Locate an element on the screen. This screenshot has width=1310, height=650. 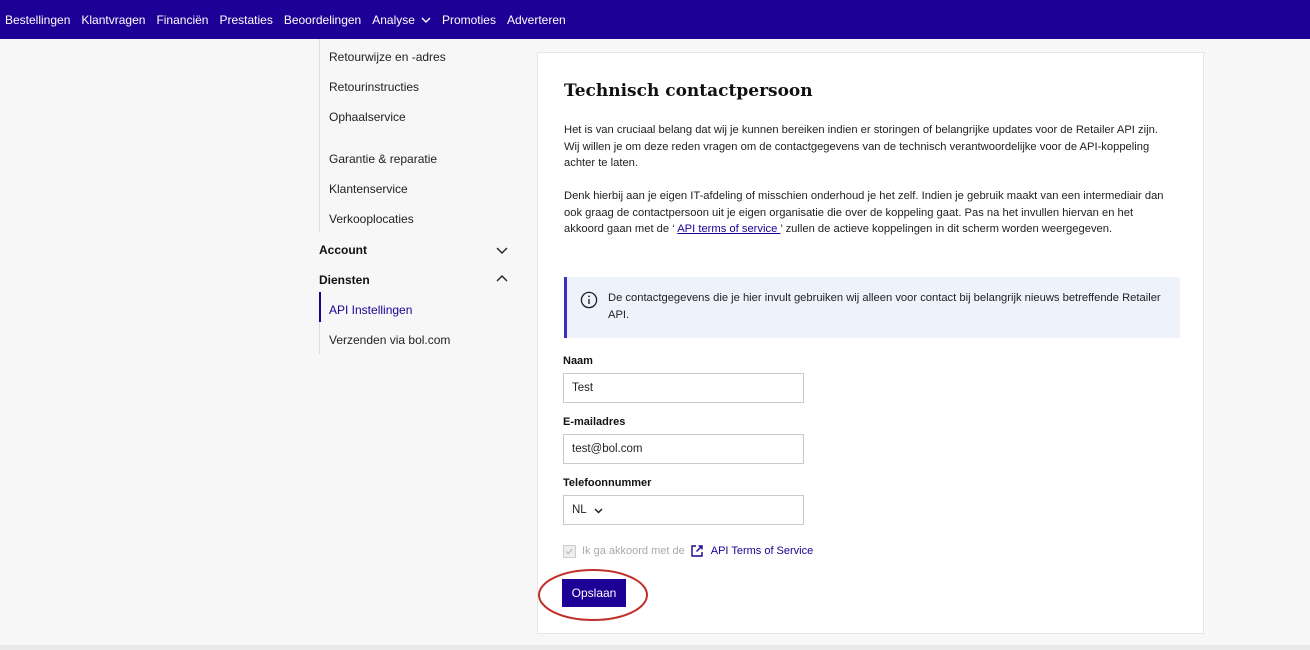
api-terms-of-service-link: API Terms of Service is located at coordinates (752, 551).